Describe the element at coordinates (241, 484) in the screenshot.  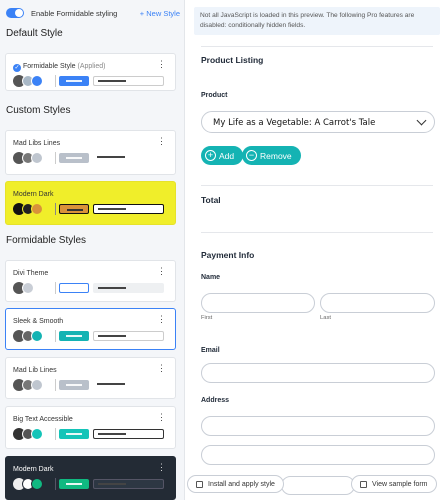
I see `install-apply-style-label: Install and apply style` at that location.